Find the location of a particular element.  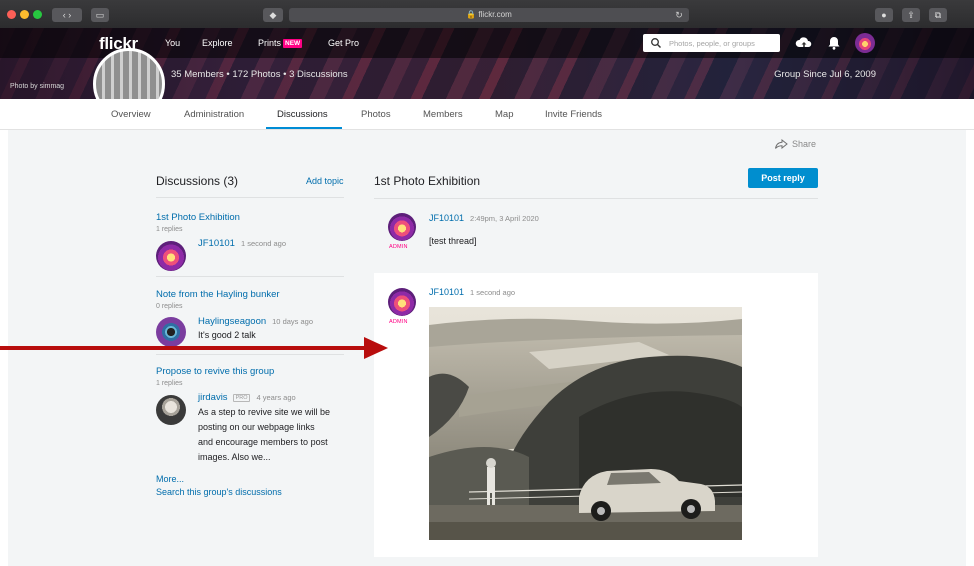

address-bar: 🔒 flickr.com is located at coordinates (489, 15).